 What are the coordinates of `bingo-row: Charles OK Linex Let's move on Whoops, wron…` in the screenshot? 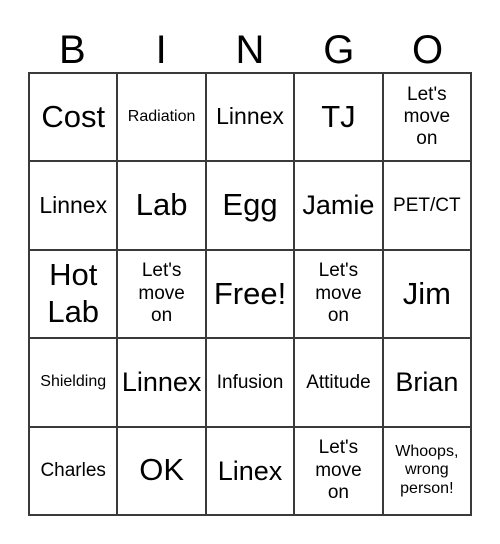 It's located at (251, 472).